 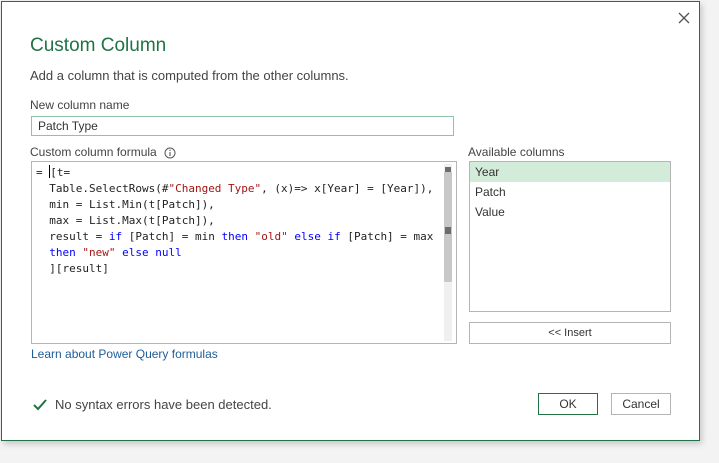 I want to click on close-button, so click(x=685, y=19).